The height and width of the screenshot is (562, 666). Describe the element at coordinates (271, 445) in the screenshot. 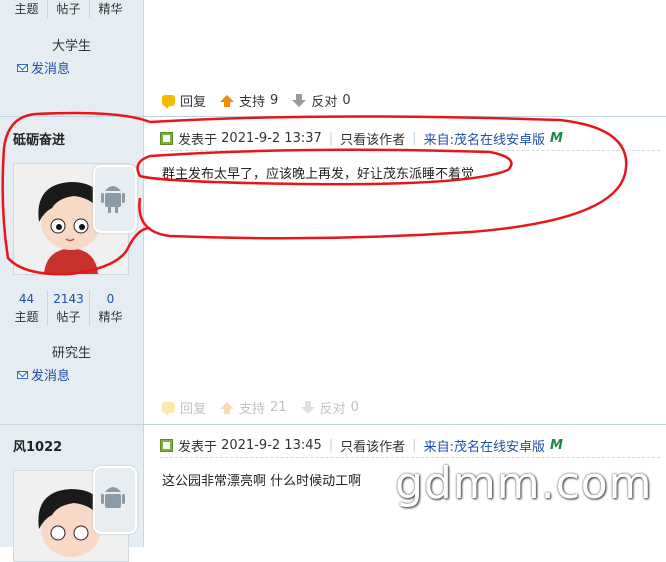

I see `post-timestamp: 2021-9-2 13:45` at that location.